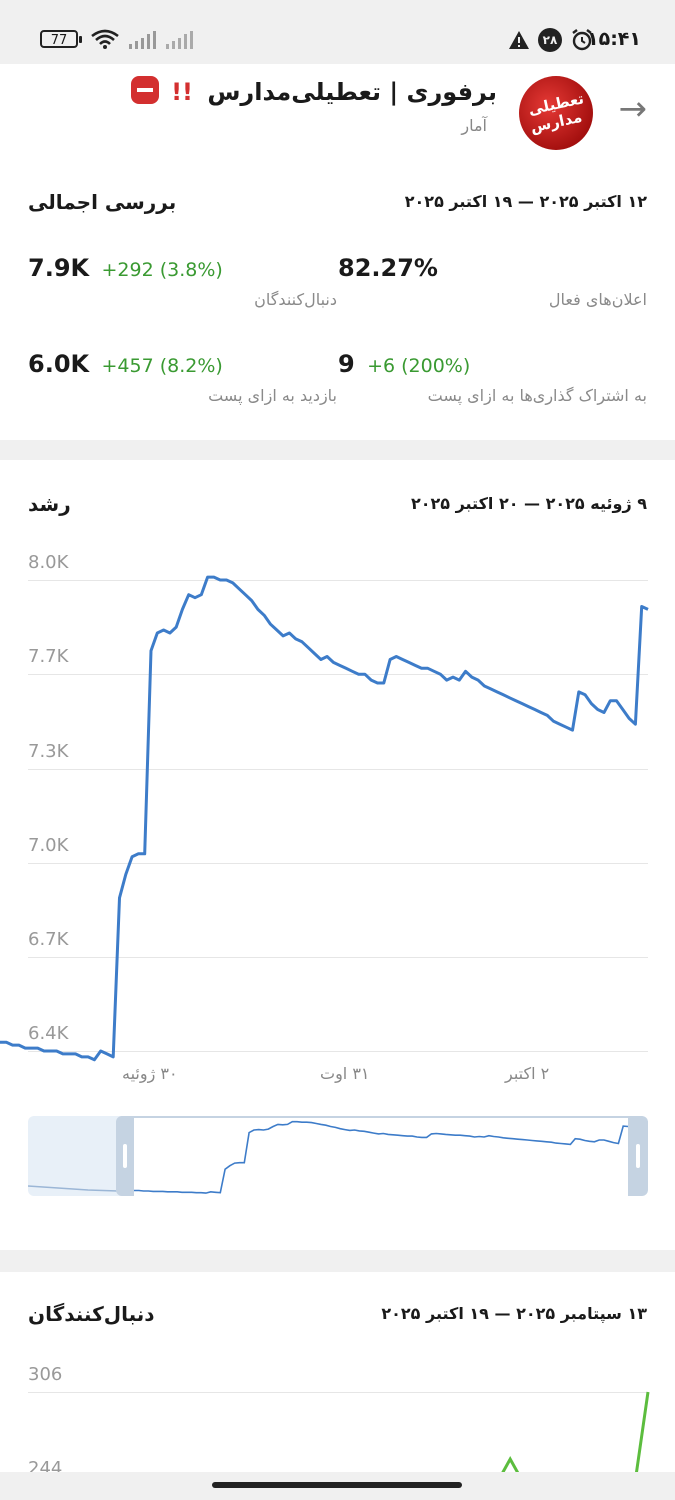 This screenshot has width=675, height=1500. Describe the element at coordinates (527, 1073) in the screenshot. I see `x-tick-label: ۲ اکتبر` at that location.